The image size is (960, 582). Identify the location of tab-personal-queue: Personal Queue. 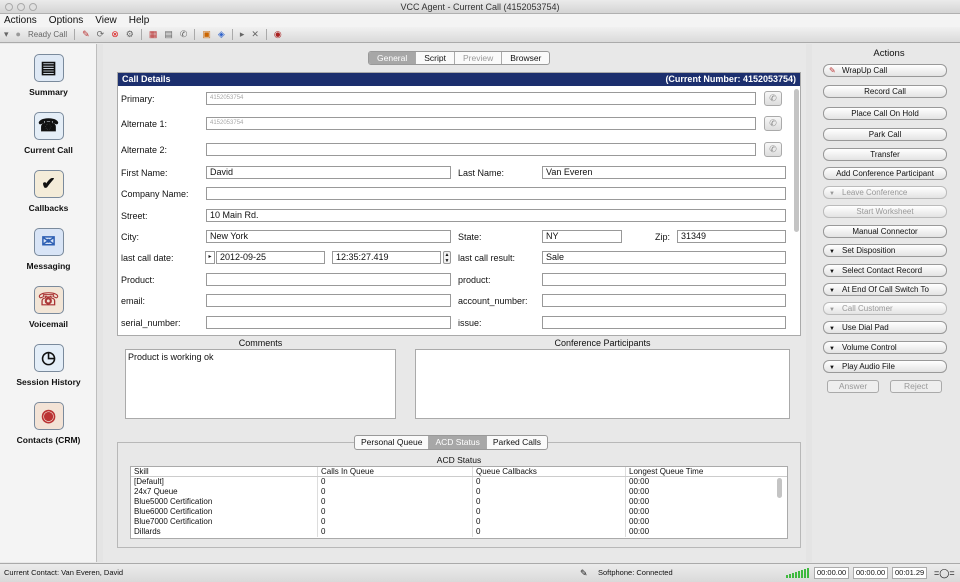
(392, 442).